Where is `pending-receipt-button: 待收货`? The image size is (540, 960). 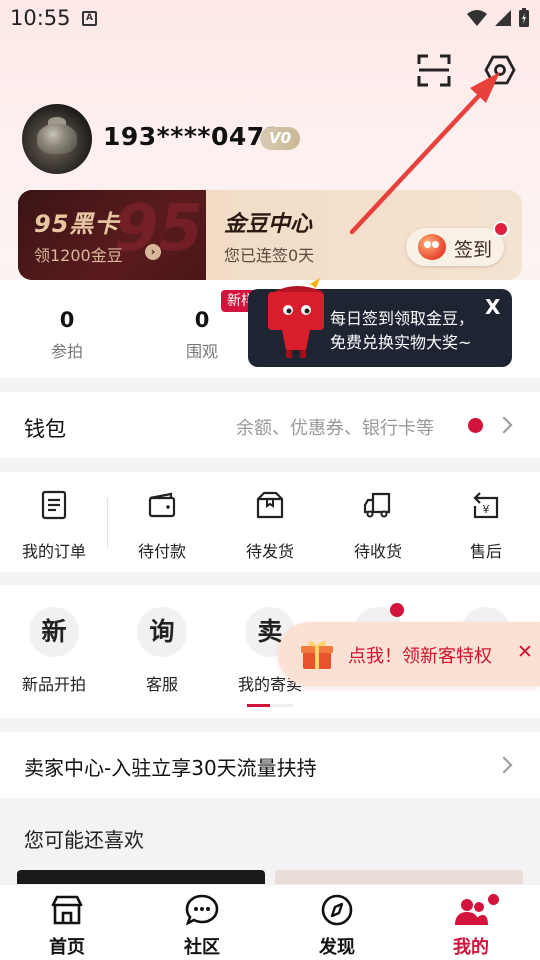 pending-receipt-button: 待收货 is located at coordinates (378, 526).